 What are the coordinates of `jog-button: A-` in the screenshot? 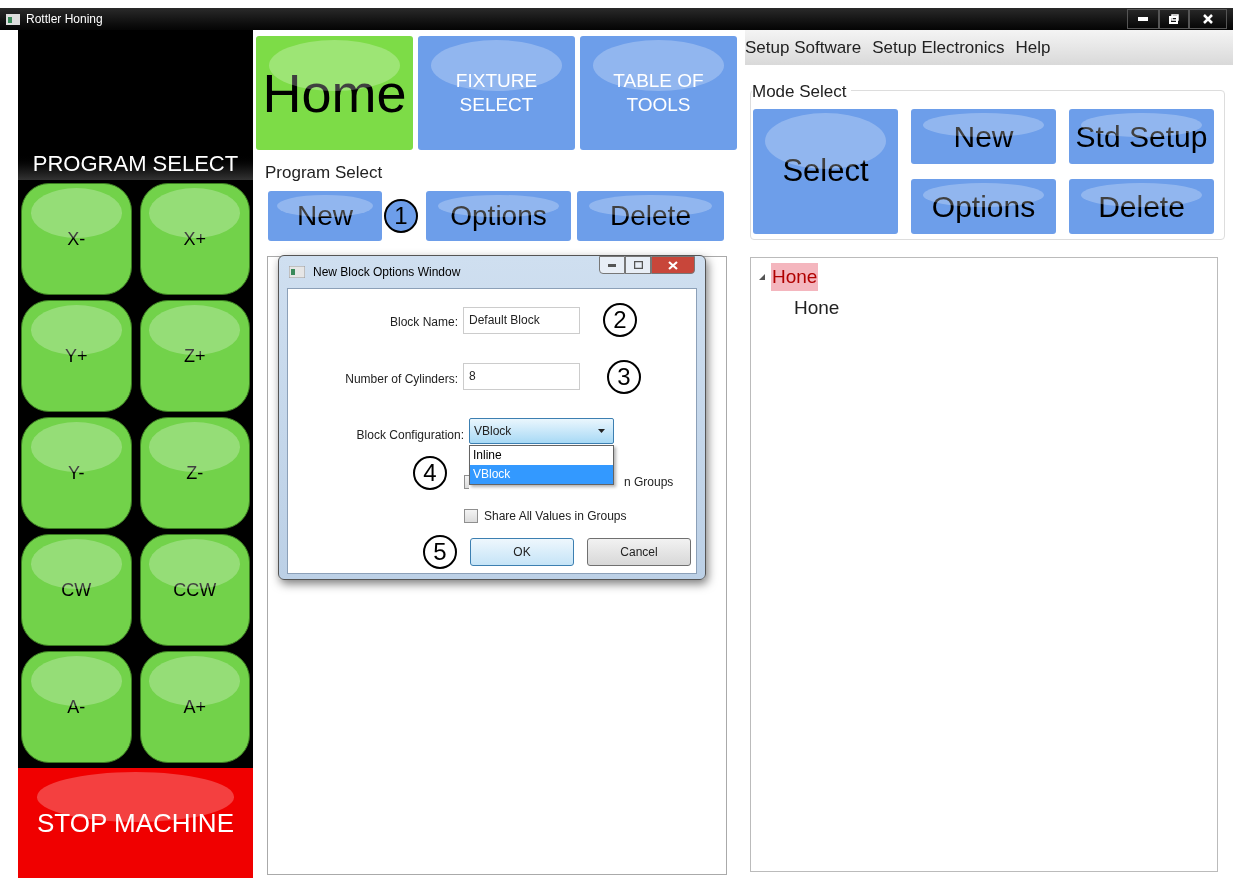 It's located at (76, 707).